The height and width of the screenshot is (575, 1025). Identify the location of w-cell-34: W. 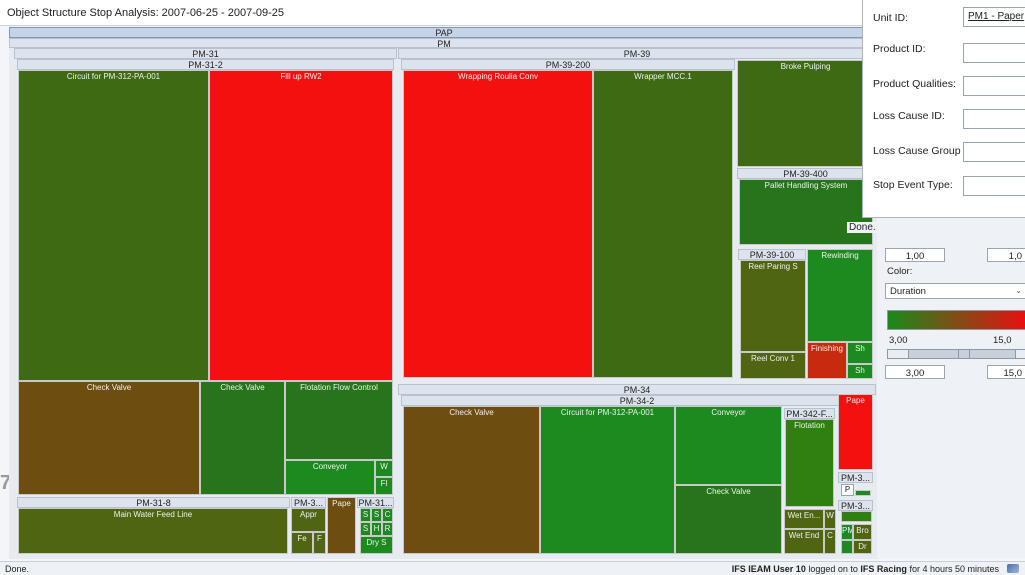
(830, 519).